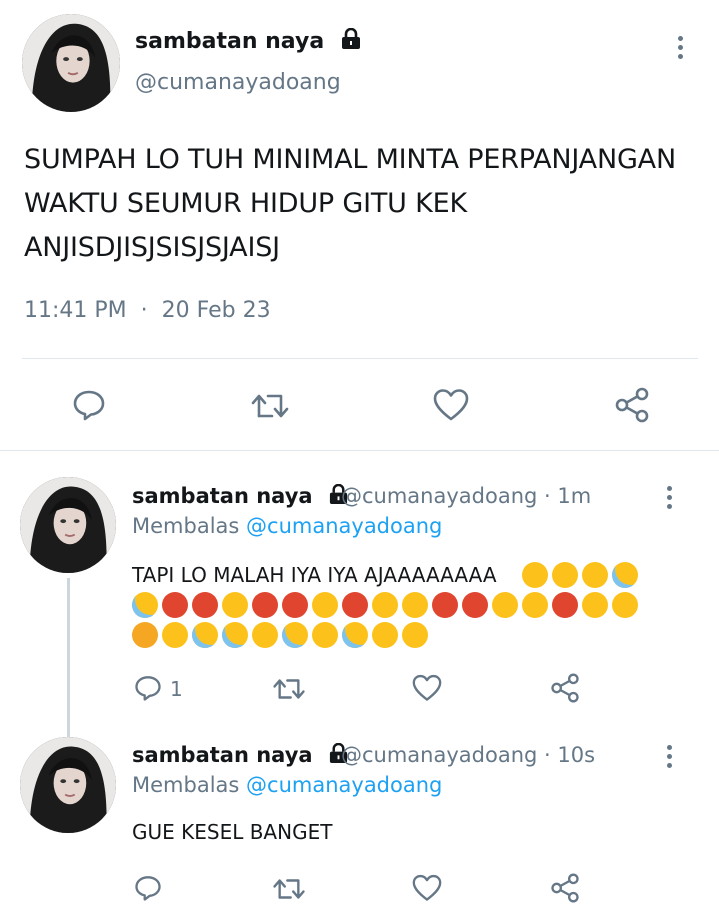 The height and width of the screenshot is (917, 719). What do you see at coordinates (75, 310) in the screenshot?
I see `tweet-time: 11:41 PM` at bounding box center [75, 310].